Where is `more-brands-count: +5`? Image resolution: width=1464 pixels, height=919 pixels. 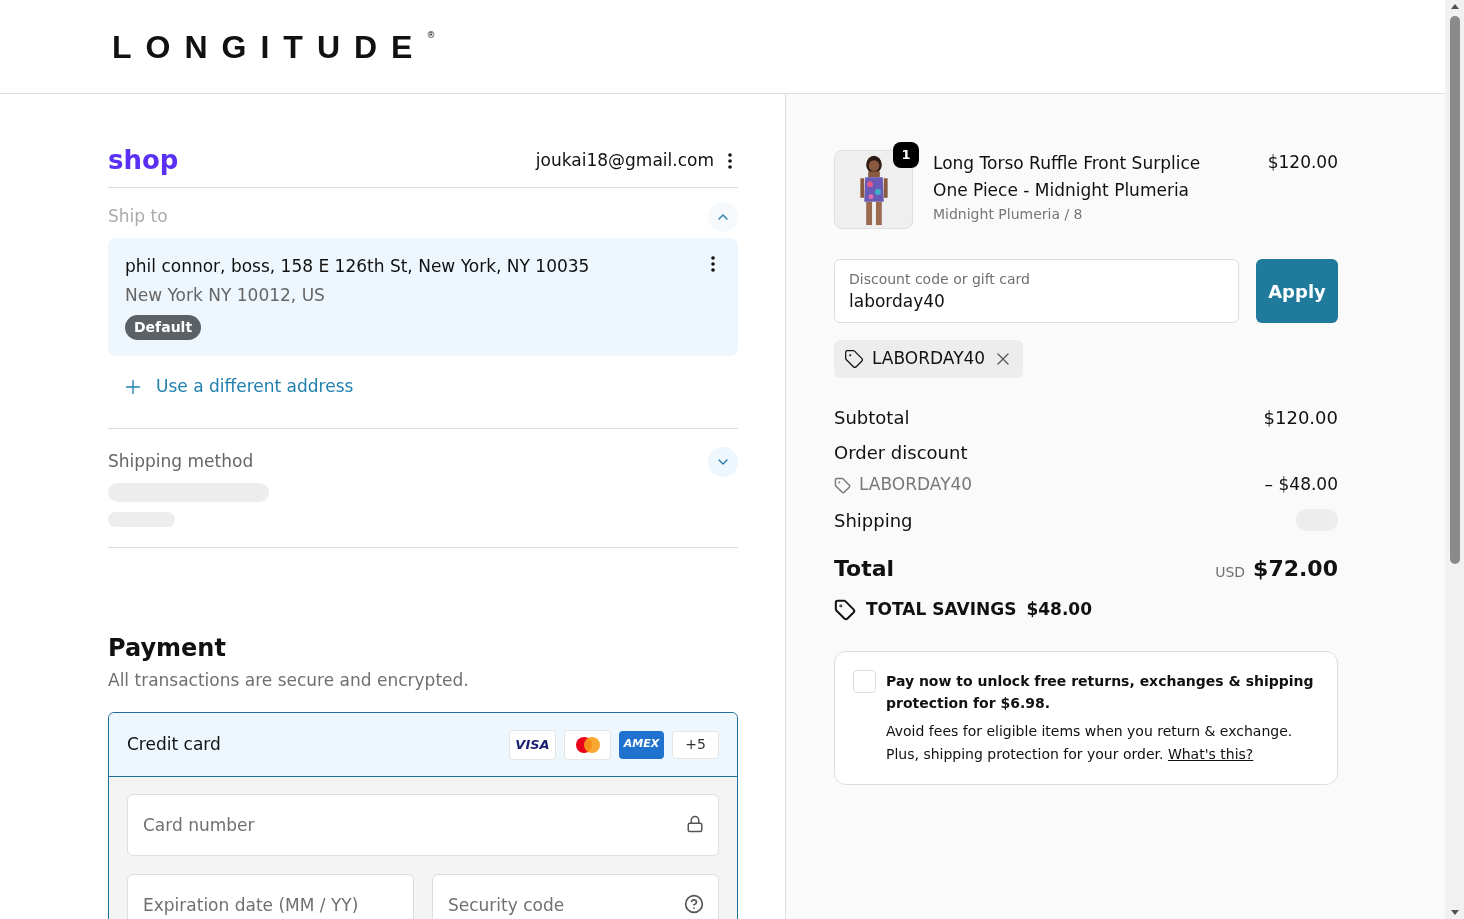
more-brands-count: +5 is located at coordinates (695, 744).